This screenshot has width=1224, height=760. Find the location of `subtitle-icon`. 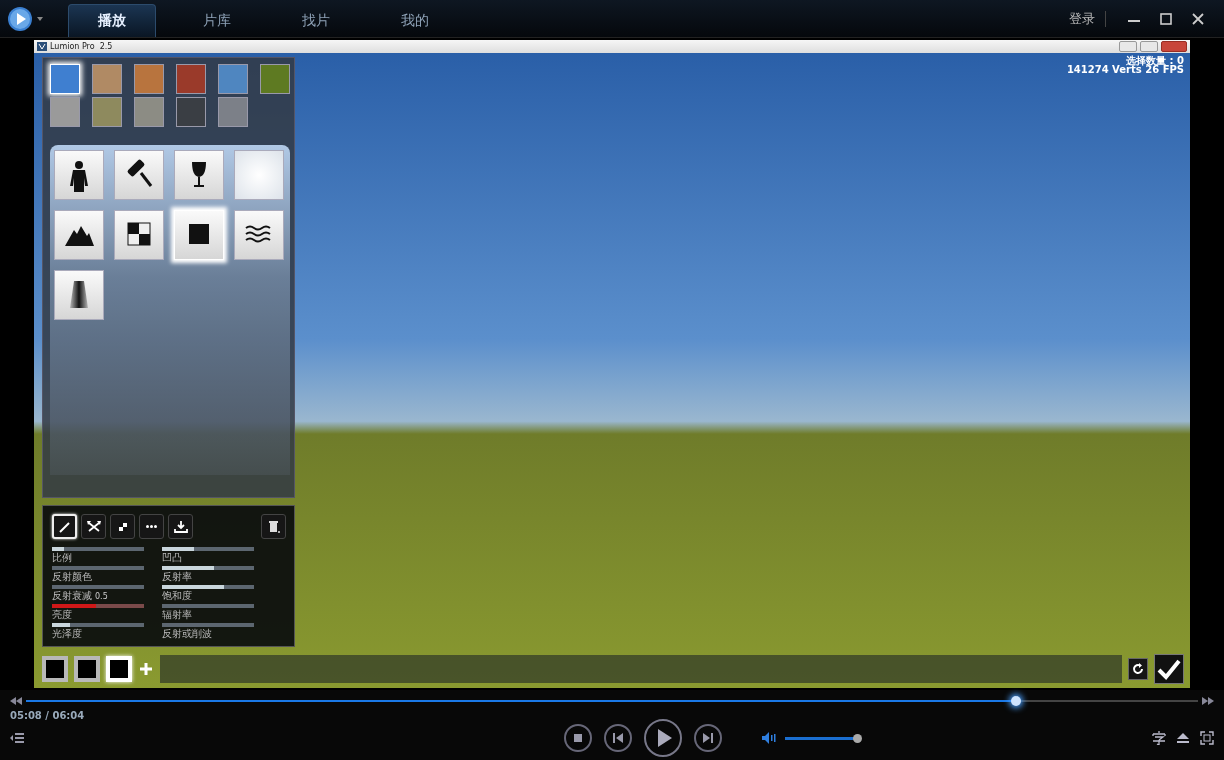

subtitle-icon is located at coordinates (1159, 738).